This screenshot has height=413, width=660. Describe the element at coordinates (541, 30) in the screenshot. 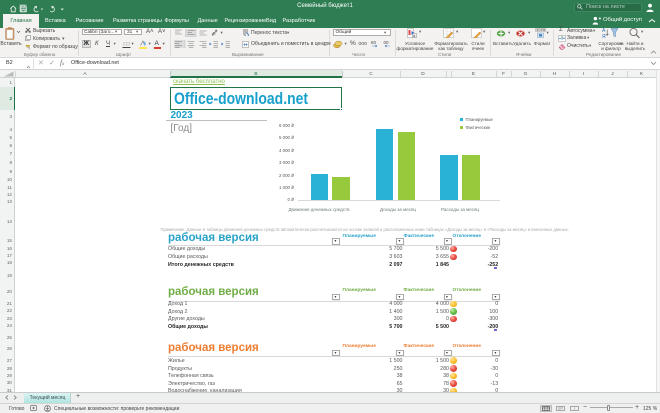

I see `svg-text: ФОРМ` at that location.